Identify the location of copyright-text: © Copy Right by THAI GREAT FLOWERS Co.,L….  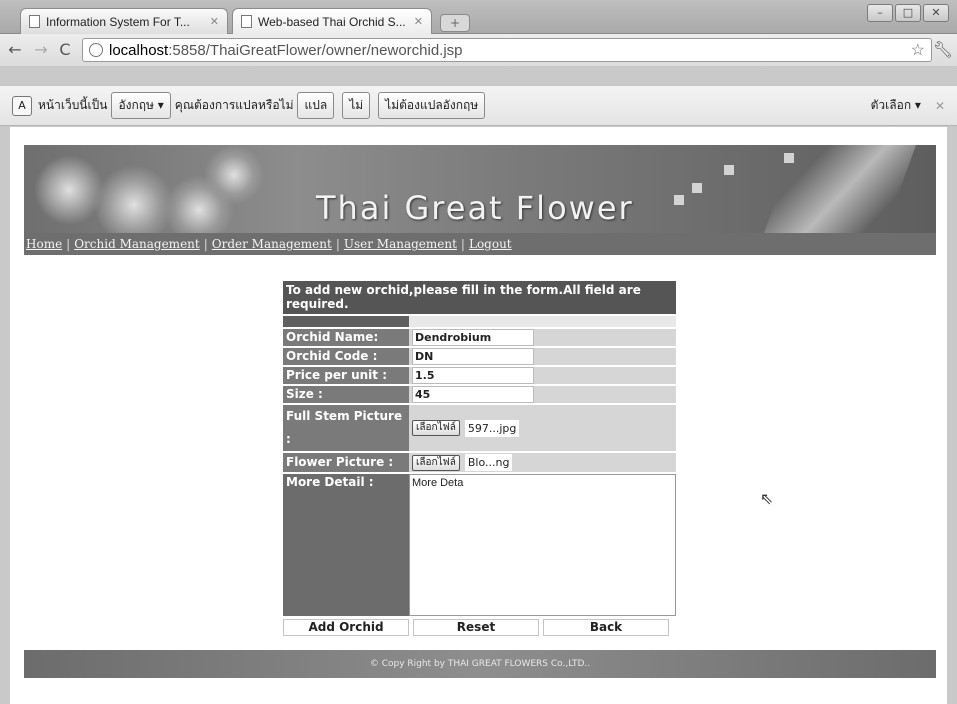
(480, 664).